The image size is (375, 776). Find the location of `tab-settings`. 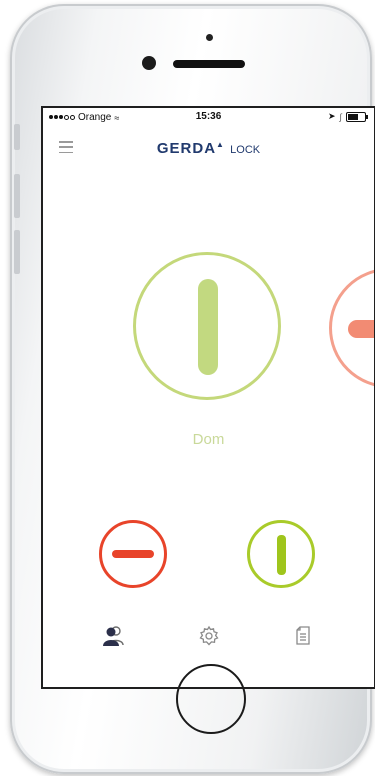

tab-settings is located at coordinates (209, 636).